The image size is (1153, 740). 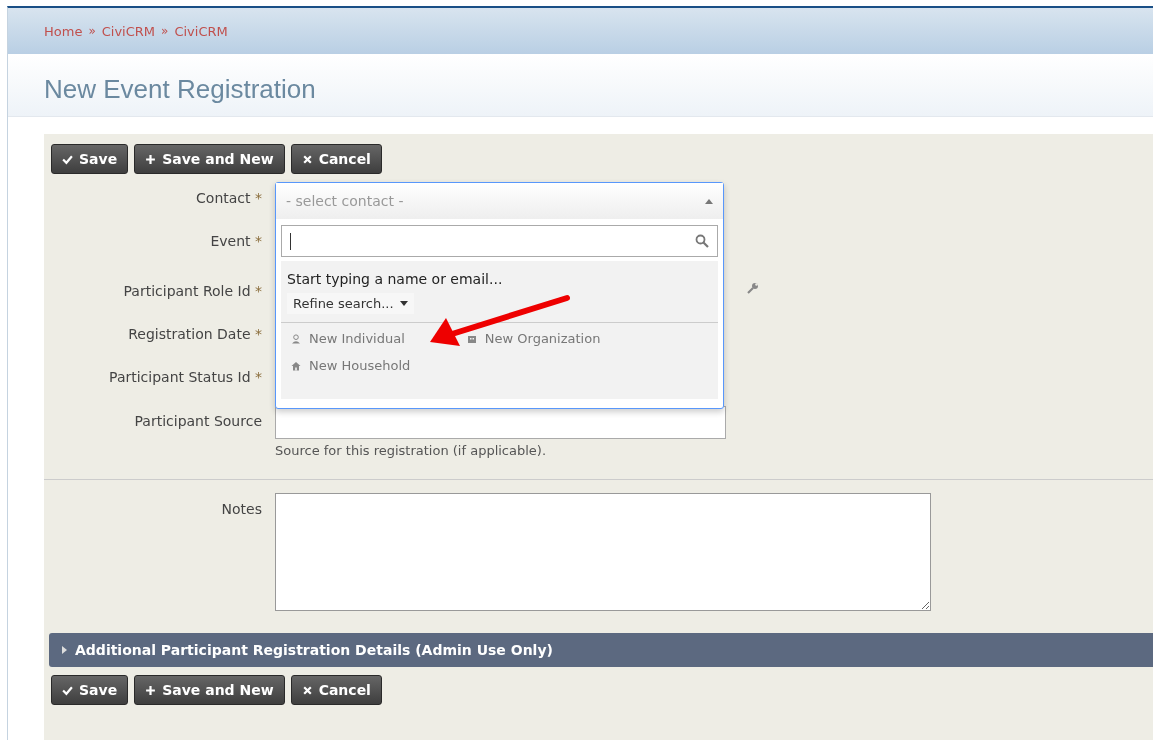 I want to click on field-label: Notes, so click(x=241, y=509).